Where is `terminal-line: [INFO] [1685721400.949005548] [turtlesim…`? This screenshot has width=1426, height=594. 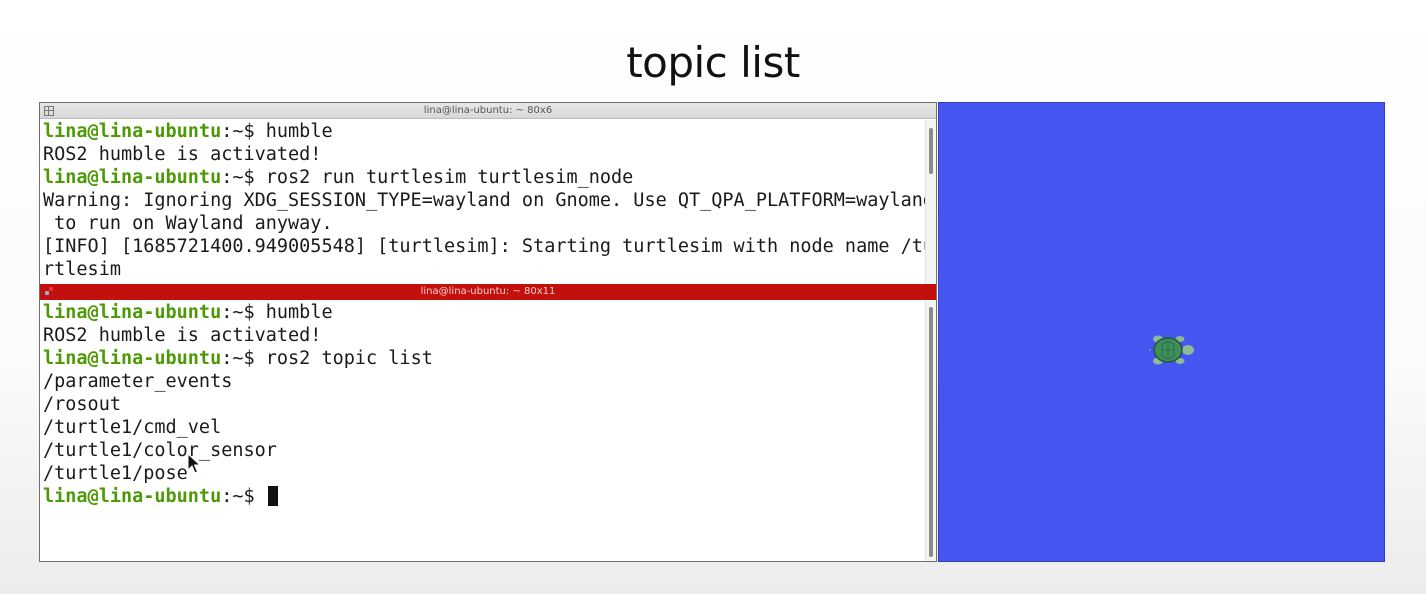 terminal-line: [INFO] [1685721400.949005548] [turtlesim… is located at coordinates (489, 246).